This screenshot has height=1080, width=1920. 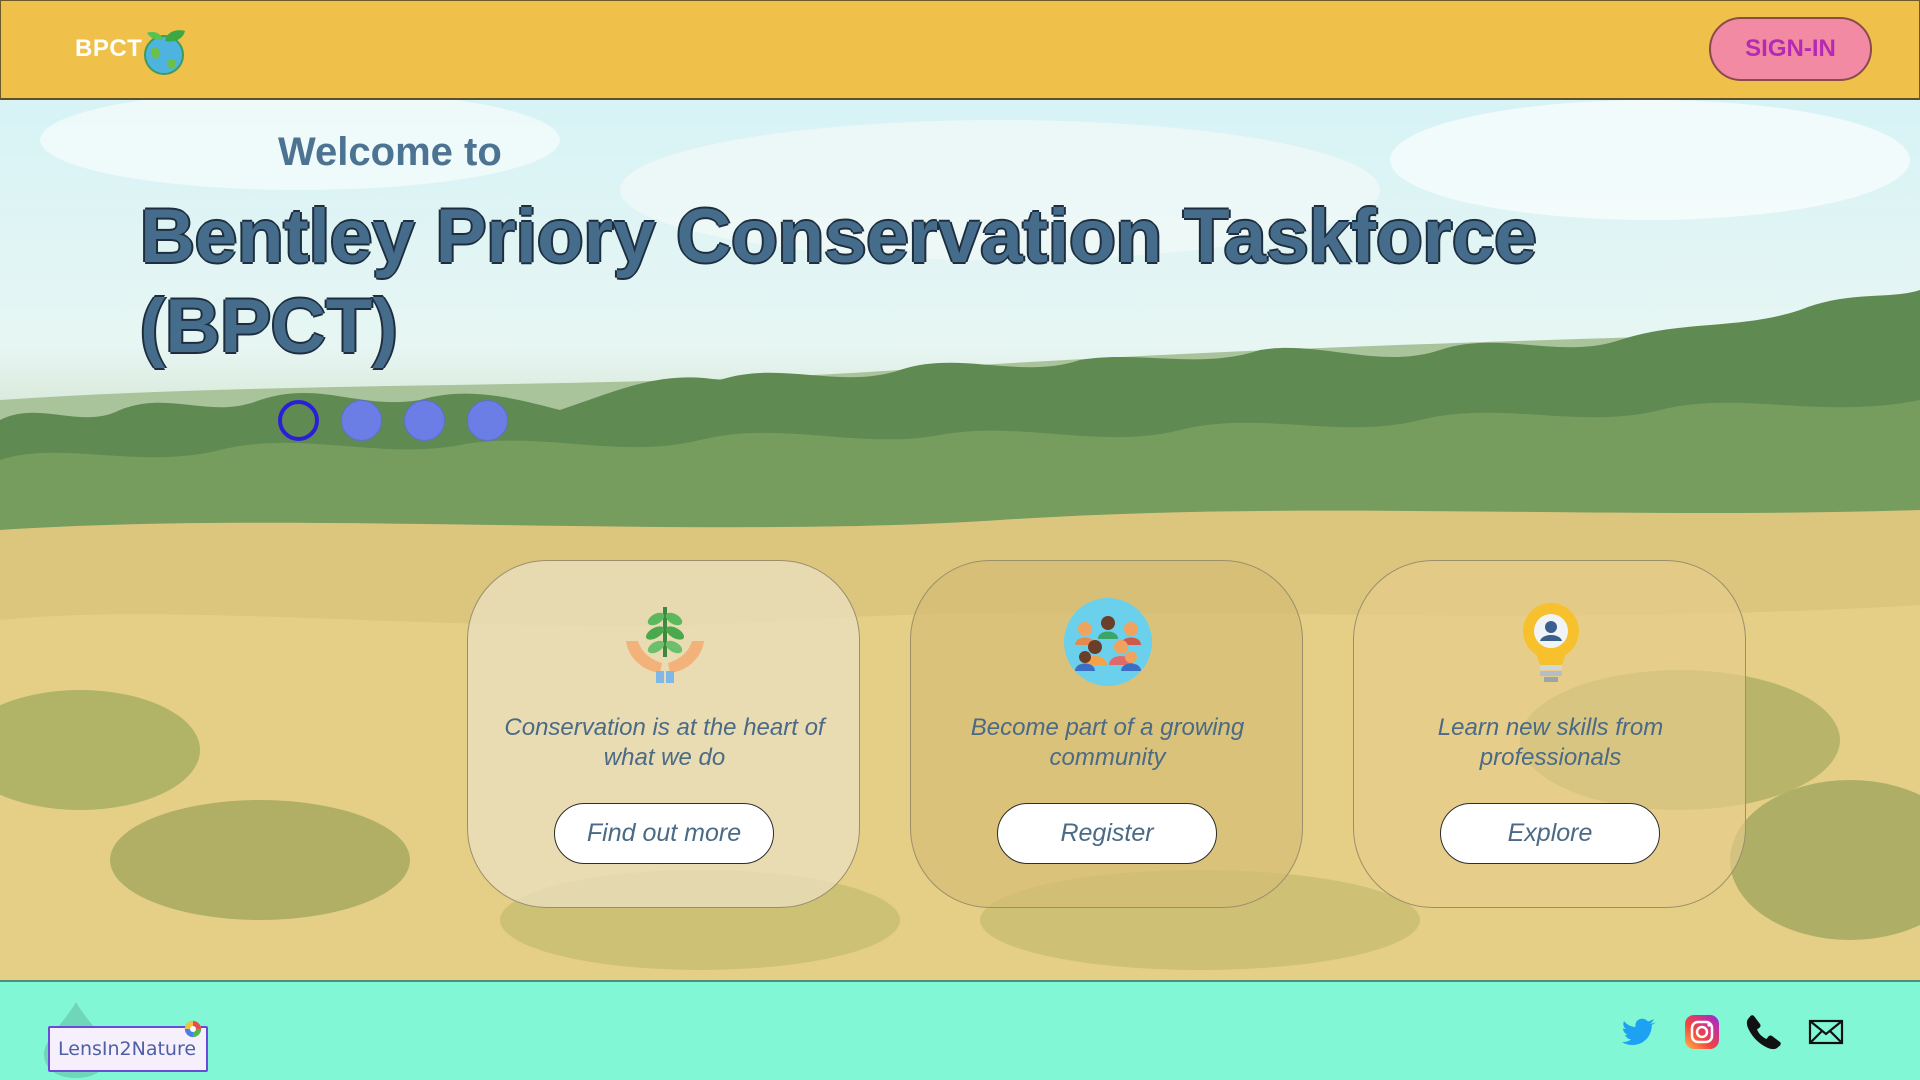 I want to click on hands-plant-icon, so click(x=665, y=645).